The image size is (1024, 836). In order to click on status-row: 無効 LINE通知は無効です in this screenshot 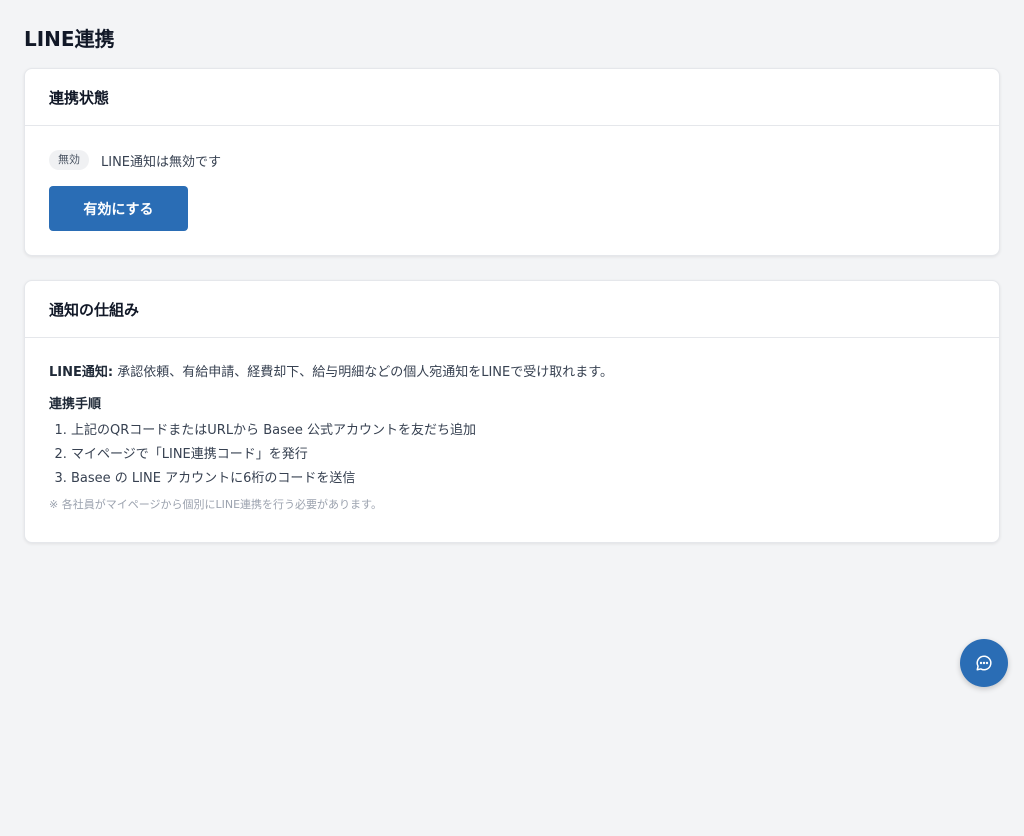, I will do `click(512, 160)`.